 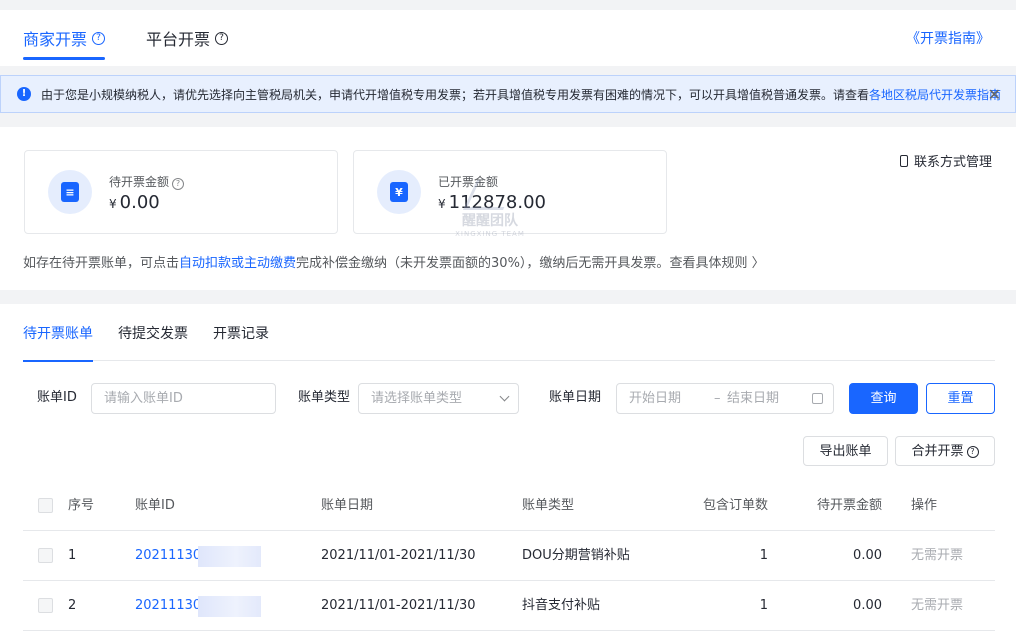 What do you see at coordinates (576, 555) in the screenshot?
I see `bill-type: DOU分期营销补贴` at bounding box center [576, 555].